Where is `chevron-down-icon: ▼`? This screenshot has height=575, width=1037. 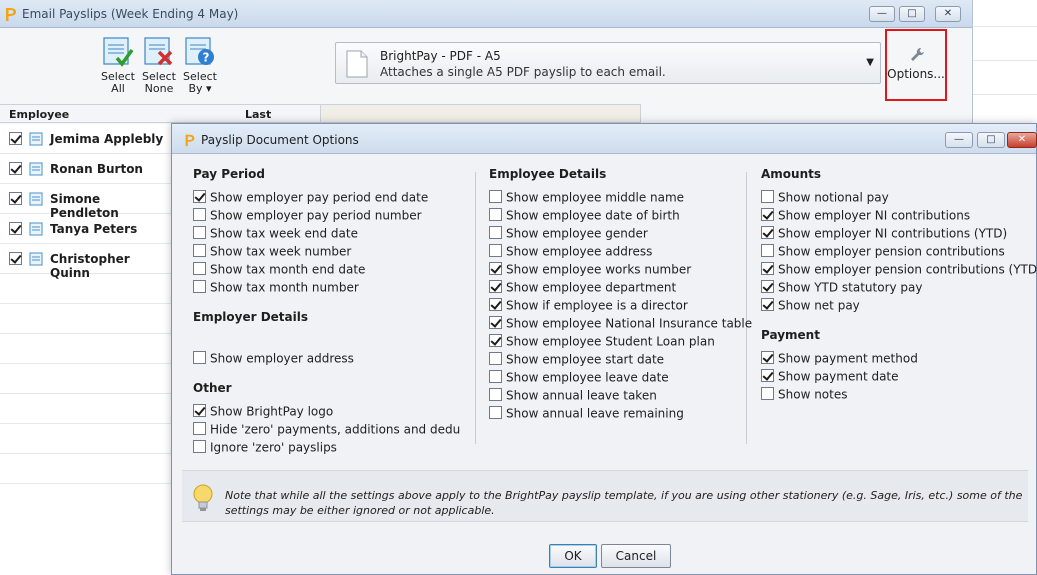 chevron-down-icon: ▼ is located at coordinates (870, 62).